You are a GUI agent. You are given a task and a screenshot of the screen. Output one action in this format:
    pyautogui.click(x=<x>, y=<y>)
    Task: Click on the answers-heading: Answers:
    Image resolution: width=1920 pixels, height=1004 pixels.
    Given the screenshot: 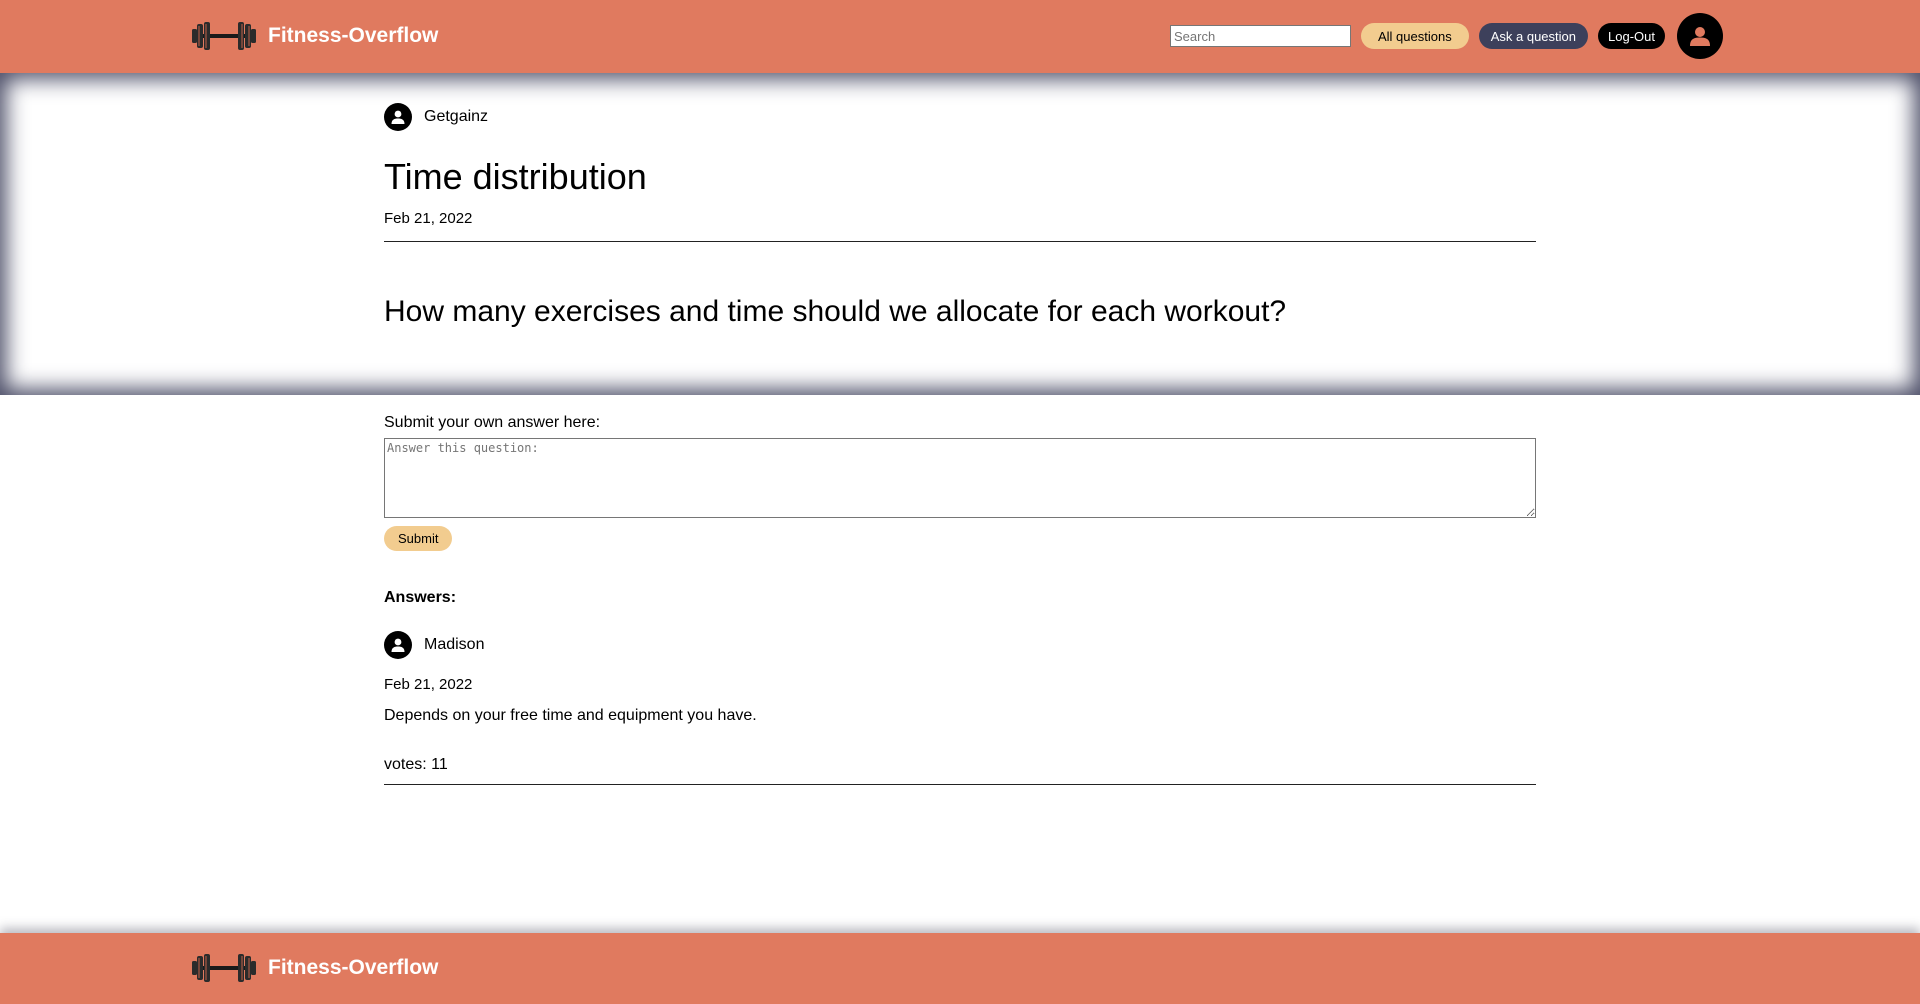 What is the action you would take?
    pyautogui.click(x=420, y=597)
    